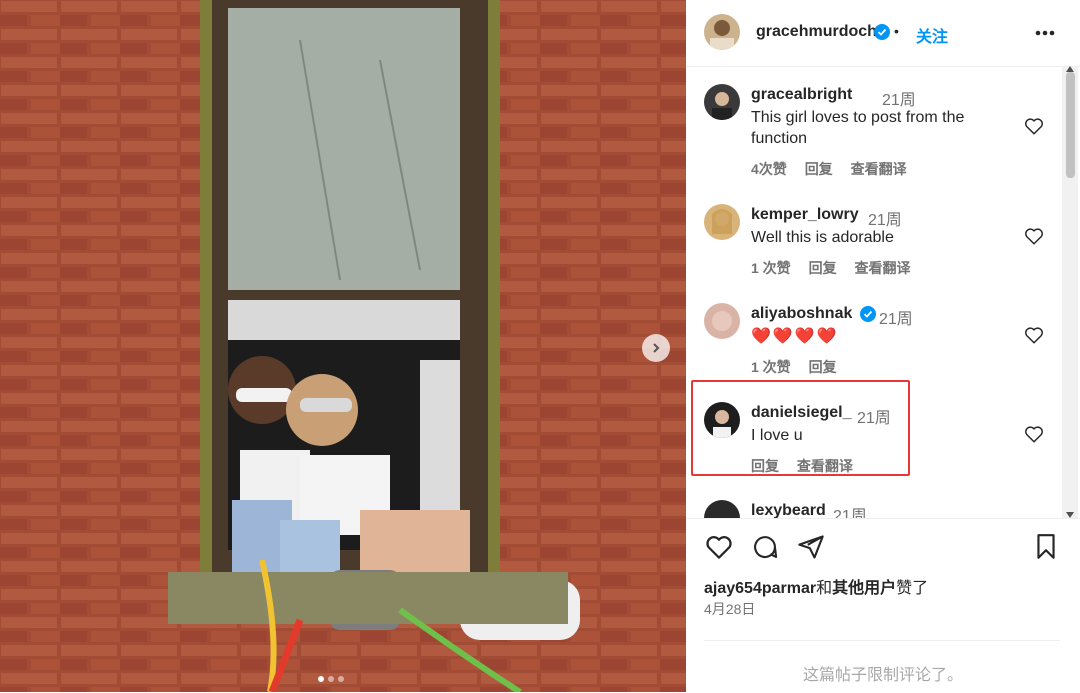  Describe the element at coordinates (837, 268) in the screenshot. I see `comment-meta: 1 次赞 回复 查看翻译` at that location.